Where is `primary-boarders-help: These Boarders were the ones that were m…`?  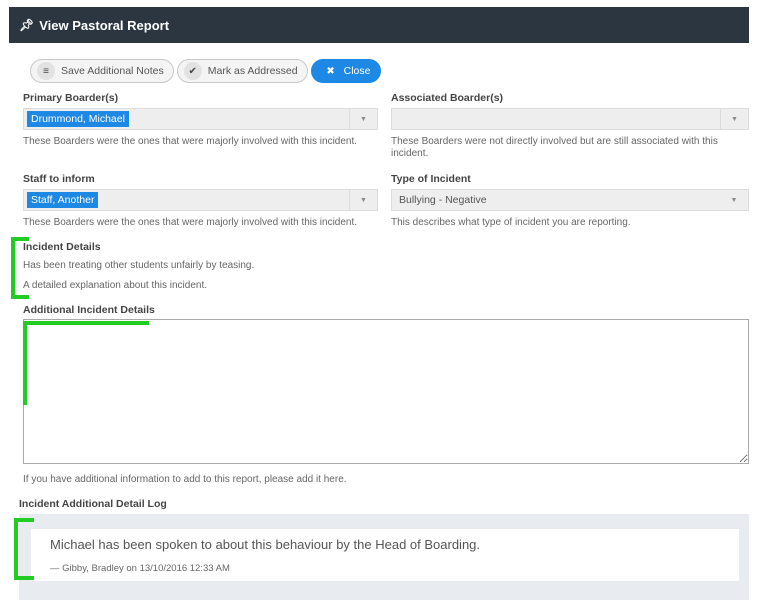
primary-boarders-help: These Boarders were the ones that were m… is located at coordinates (190, 141).